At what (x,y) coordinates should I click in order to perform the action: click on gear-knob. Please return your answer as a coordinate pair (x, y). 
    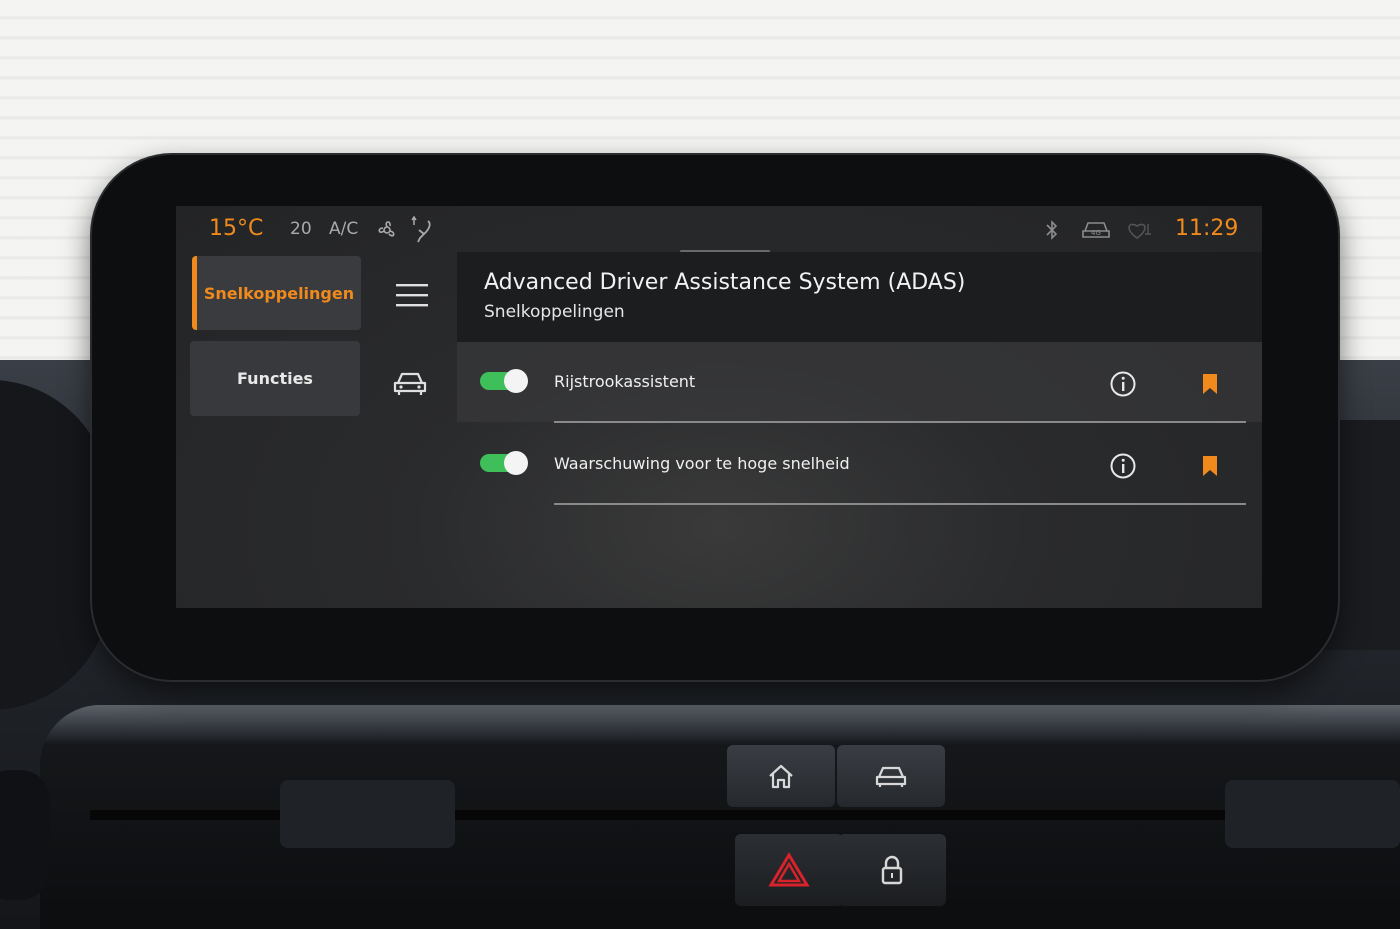
    Looking at the image, I should click on (25, 835).